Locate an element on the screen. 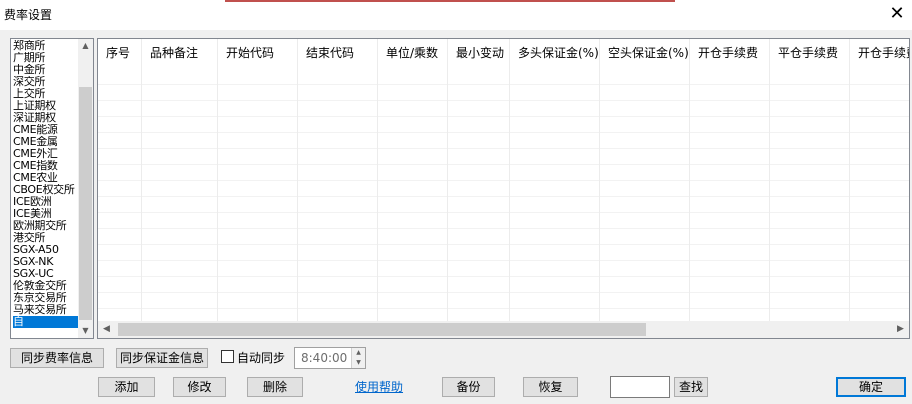  search-input is located at coordinates (640, 387).